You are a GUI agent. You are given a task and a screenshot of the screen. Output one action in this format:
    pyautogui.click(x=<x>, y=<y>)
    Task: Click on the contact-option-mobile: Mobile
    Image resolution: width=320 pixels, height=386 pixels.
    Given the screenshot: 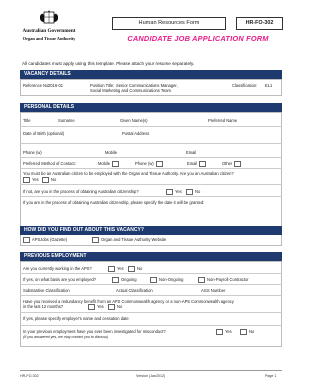 What is the action you would take?
    pyautogui.click(x=109, y=164)
    